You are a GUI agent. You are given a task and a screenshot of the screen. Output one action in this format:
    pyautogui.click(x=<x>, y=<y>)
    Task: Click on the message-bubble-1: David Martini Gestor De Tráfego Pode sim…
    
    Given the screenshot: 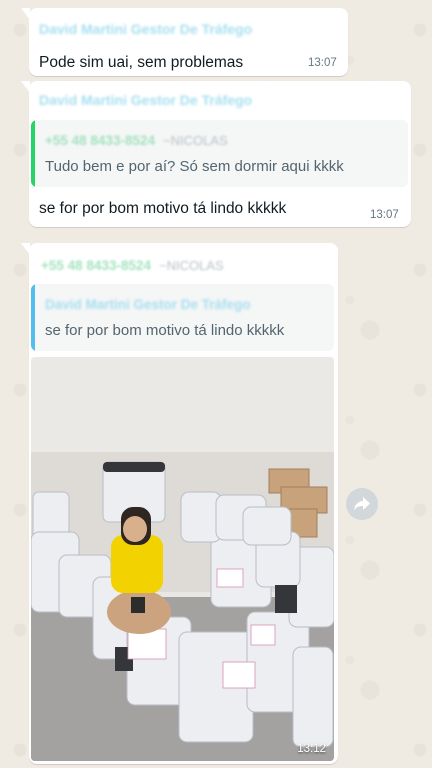 What is the action you would take?
    pyautogui.click(x=184, y=42)
    